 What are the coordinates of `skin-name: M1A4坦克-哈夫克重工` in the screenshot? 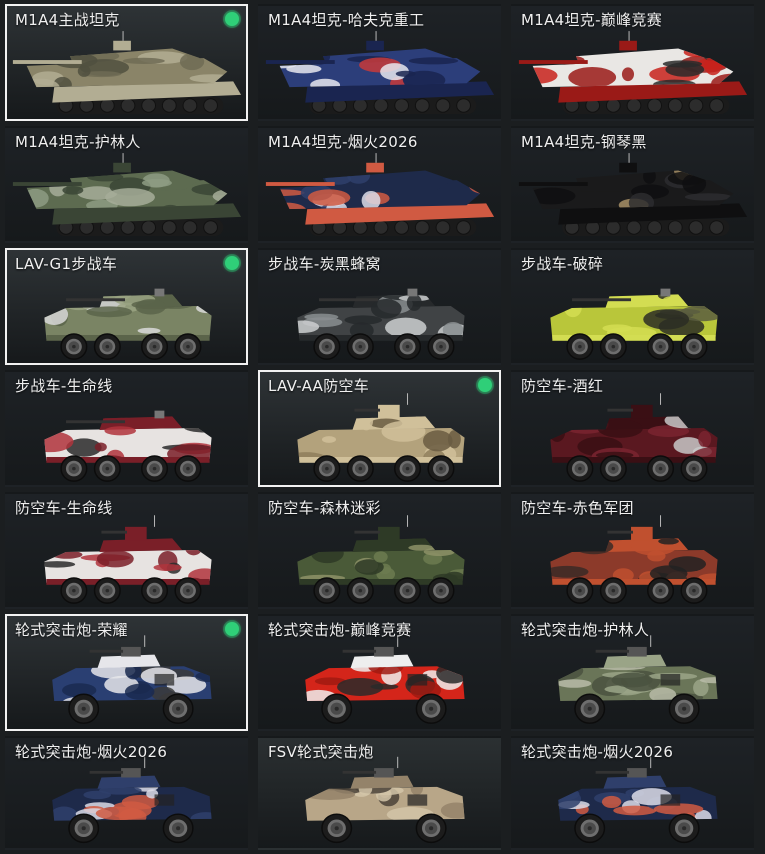 It's located at (346, 20).